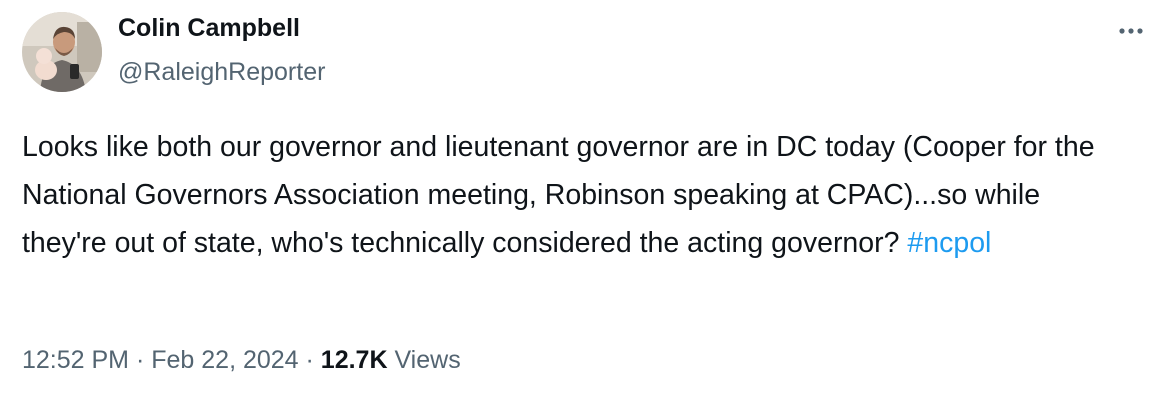  I want to click on views-label: Views, so click(424, 360).